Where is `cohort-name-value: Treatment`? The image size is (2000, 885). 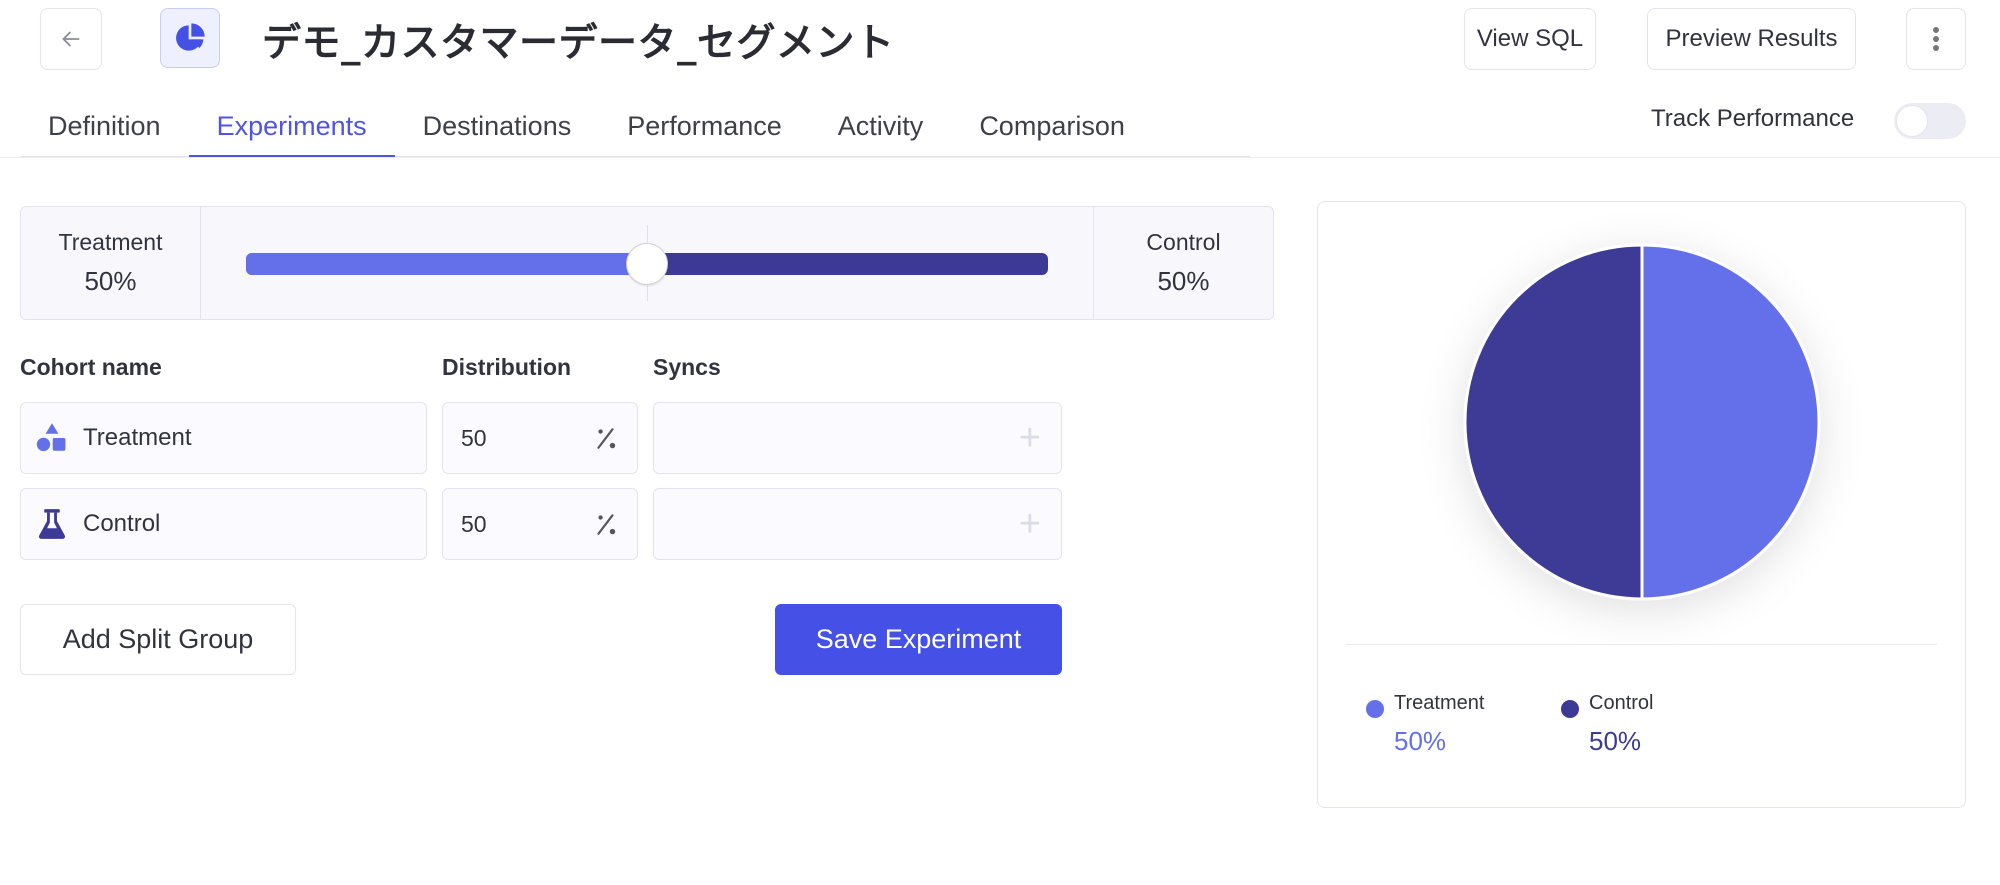 cohort-name-value: Treatment is located at coordinates (137, 437).